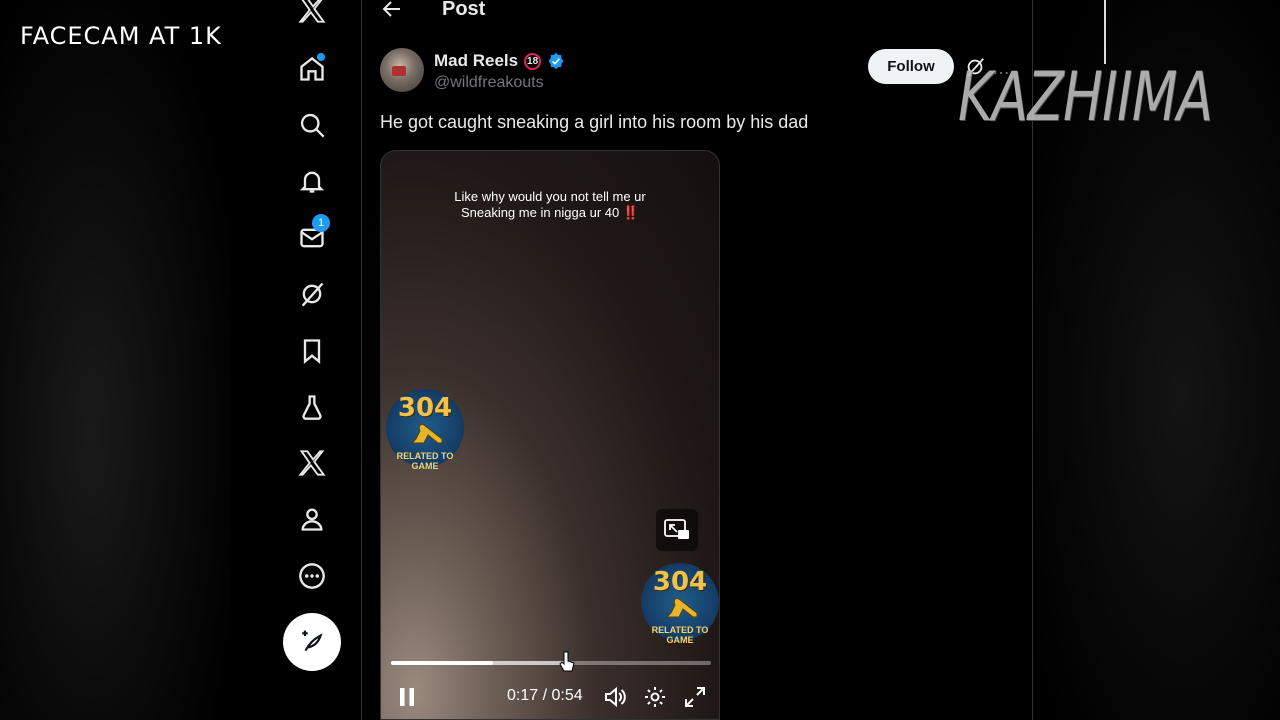 Image resolution: width=1280 pixels, height=720 pixels. What do you see at coordinates (476, 61) in the screenshot?
I see `author-name: Mad Reels` at bounding box center [476, 61].